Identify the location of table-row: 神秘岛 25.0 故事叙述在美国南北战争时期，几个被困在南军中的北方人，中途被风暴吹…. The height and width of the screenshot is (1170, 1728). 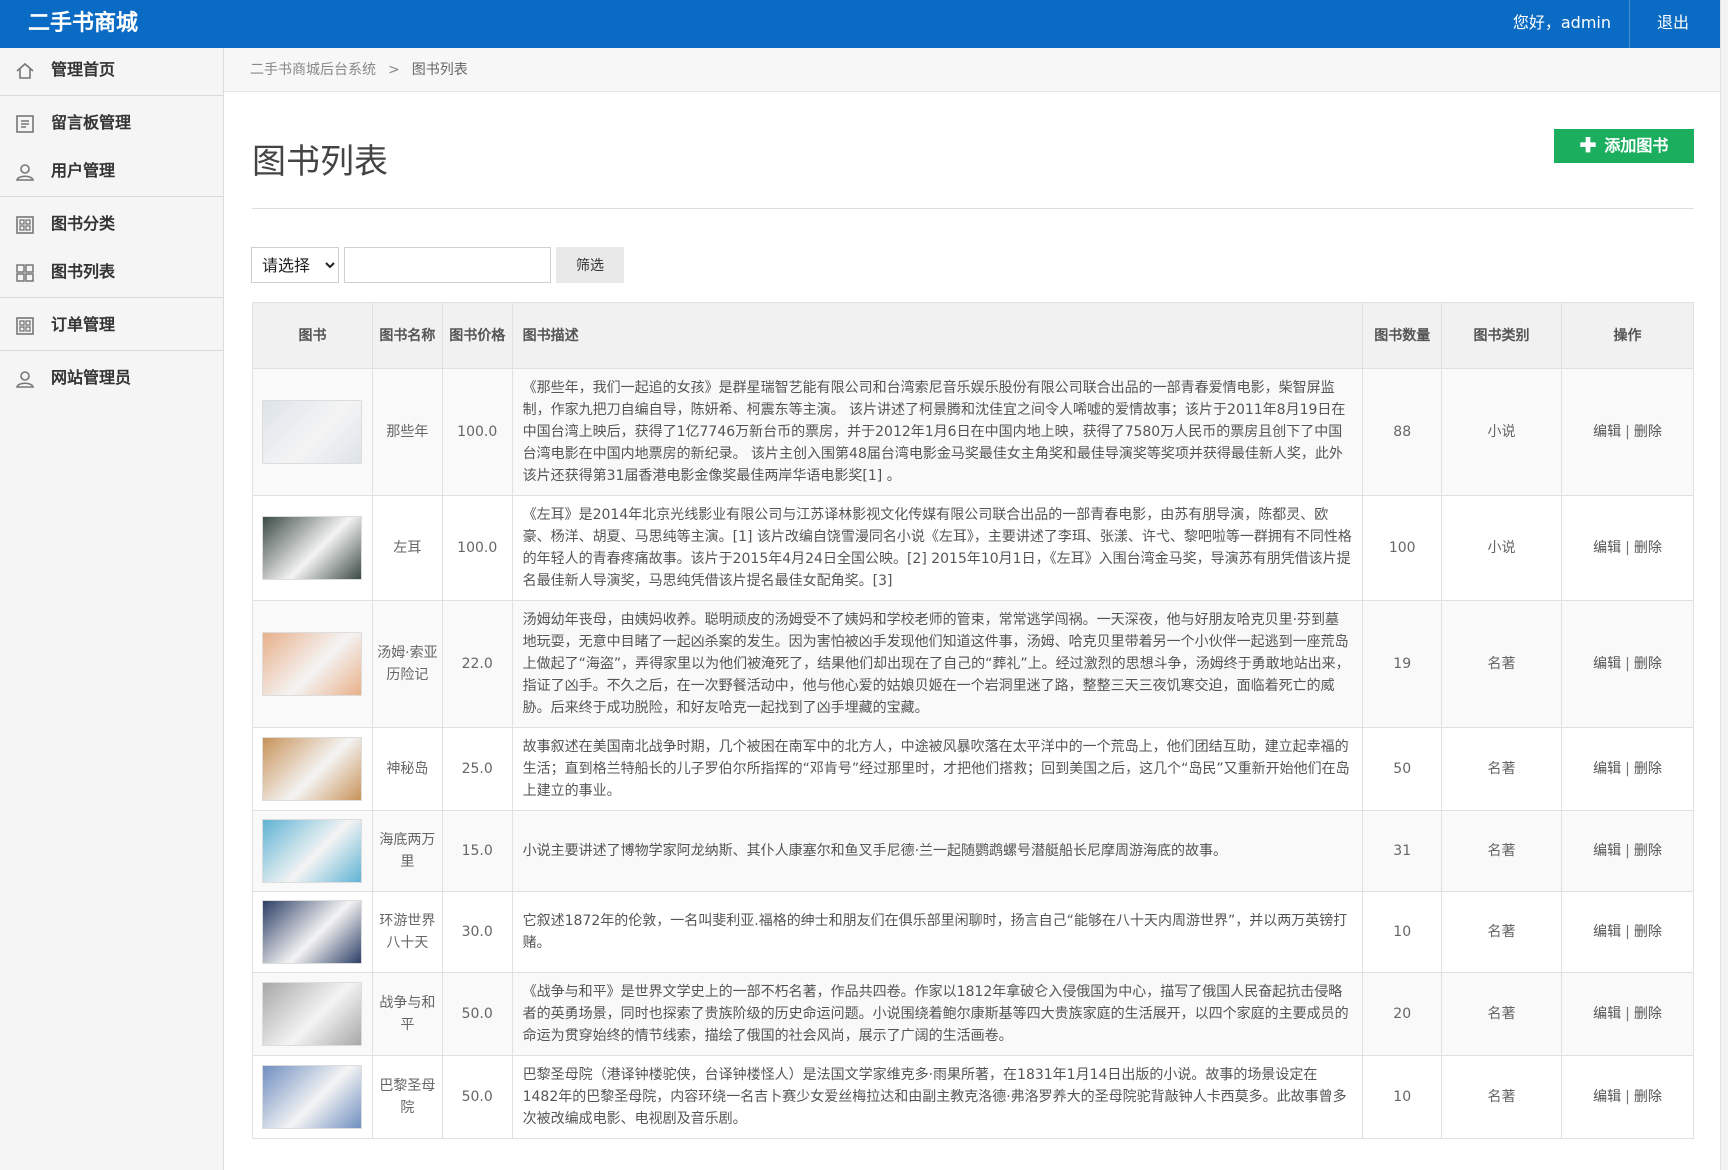
(973, 769).